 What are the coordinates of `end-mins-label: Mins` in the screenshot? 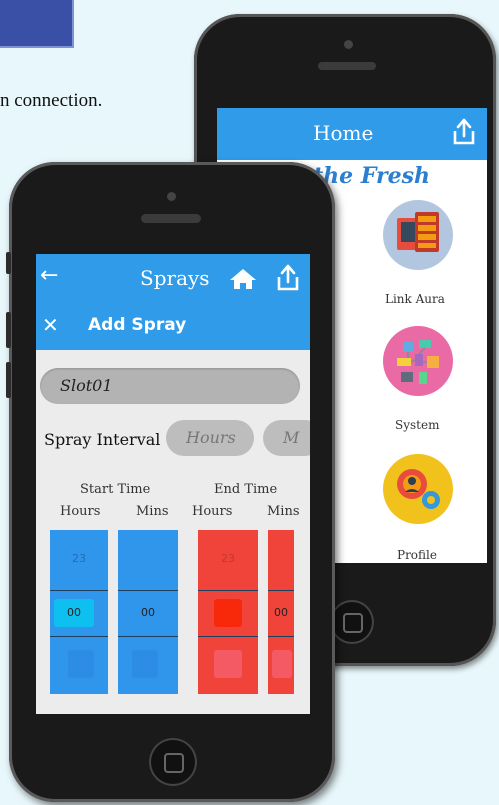 It's located at (283, 511).